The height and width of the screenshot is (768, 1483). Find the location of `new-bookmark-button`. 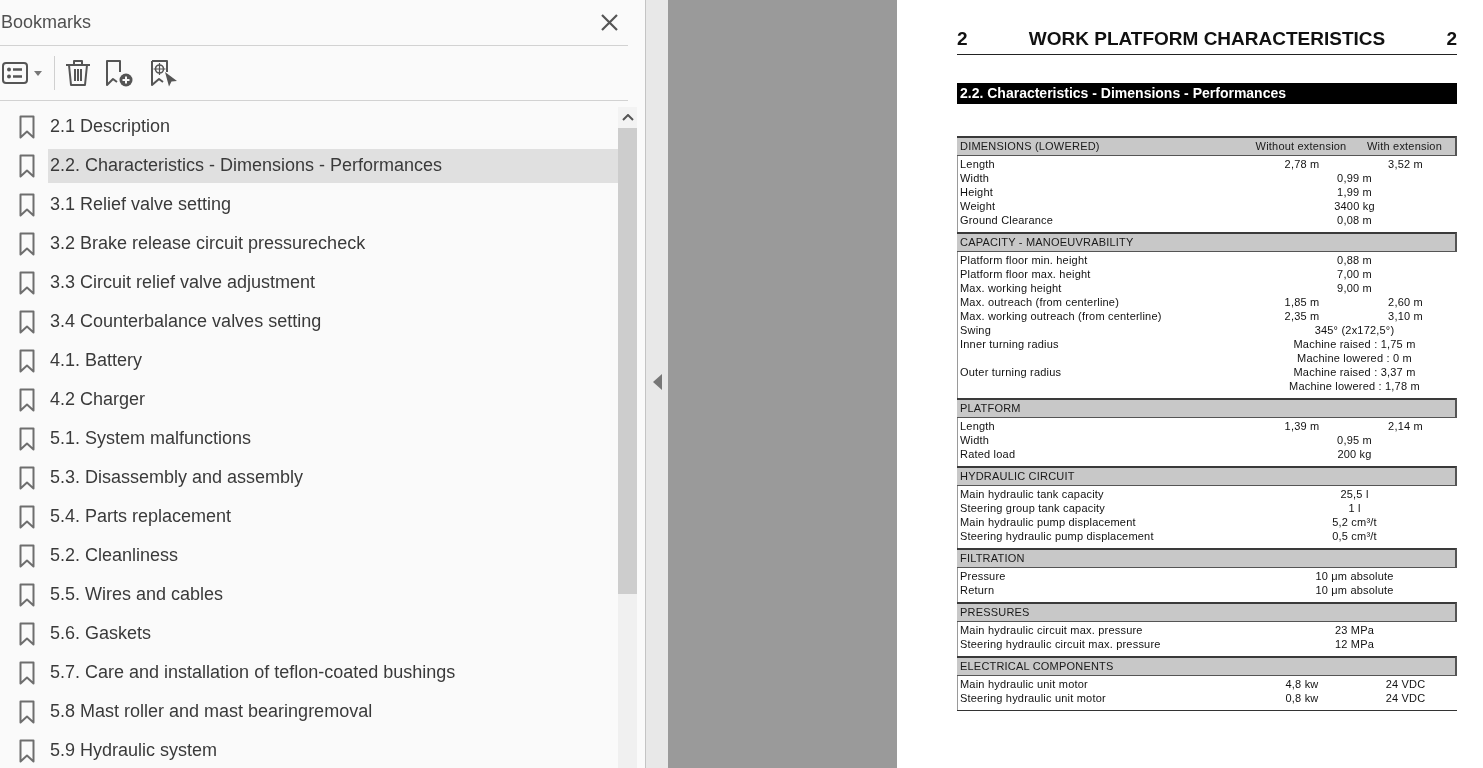

new-bookmark-button is located at coordinates (119, 73).